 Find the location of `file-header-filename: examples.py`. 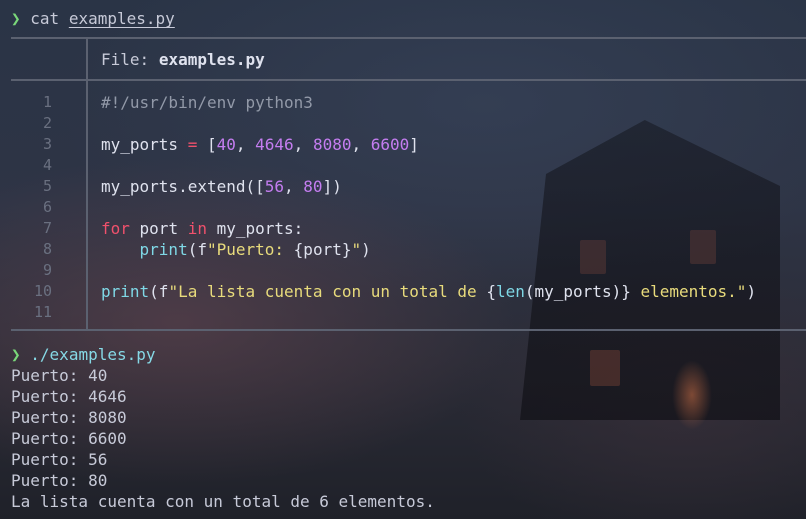

file-header-filename: examples.py is located at coordinates (211, 59).